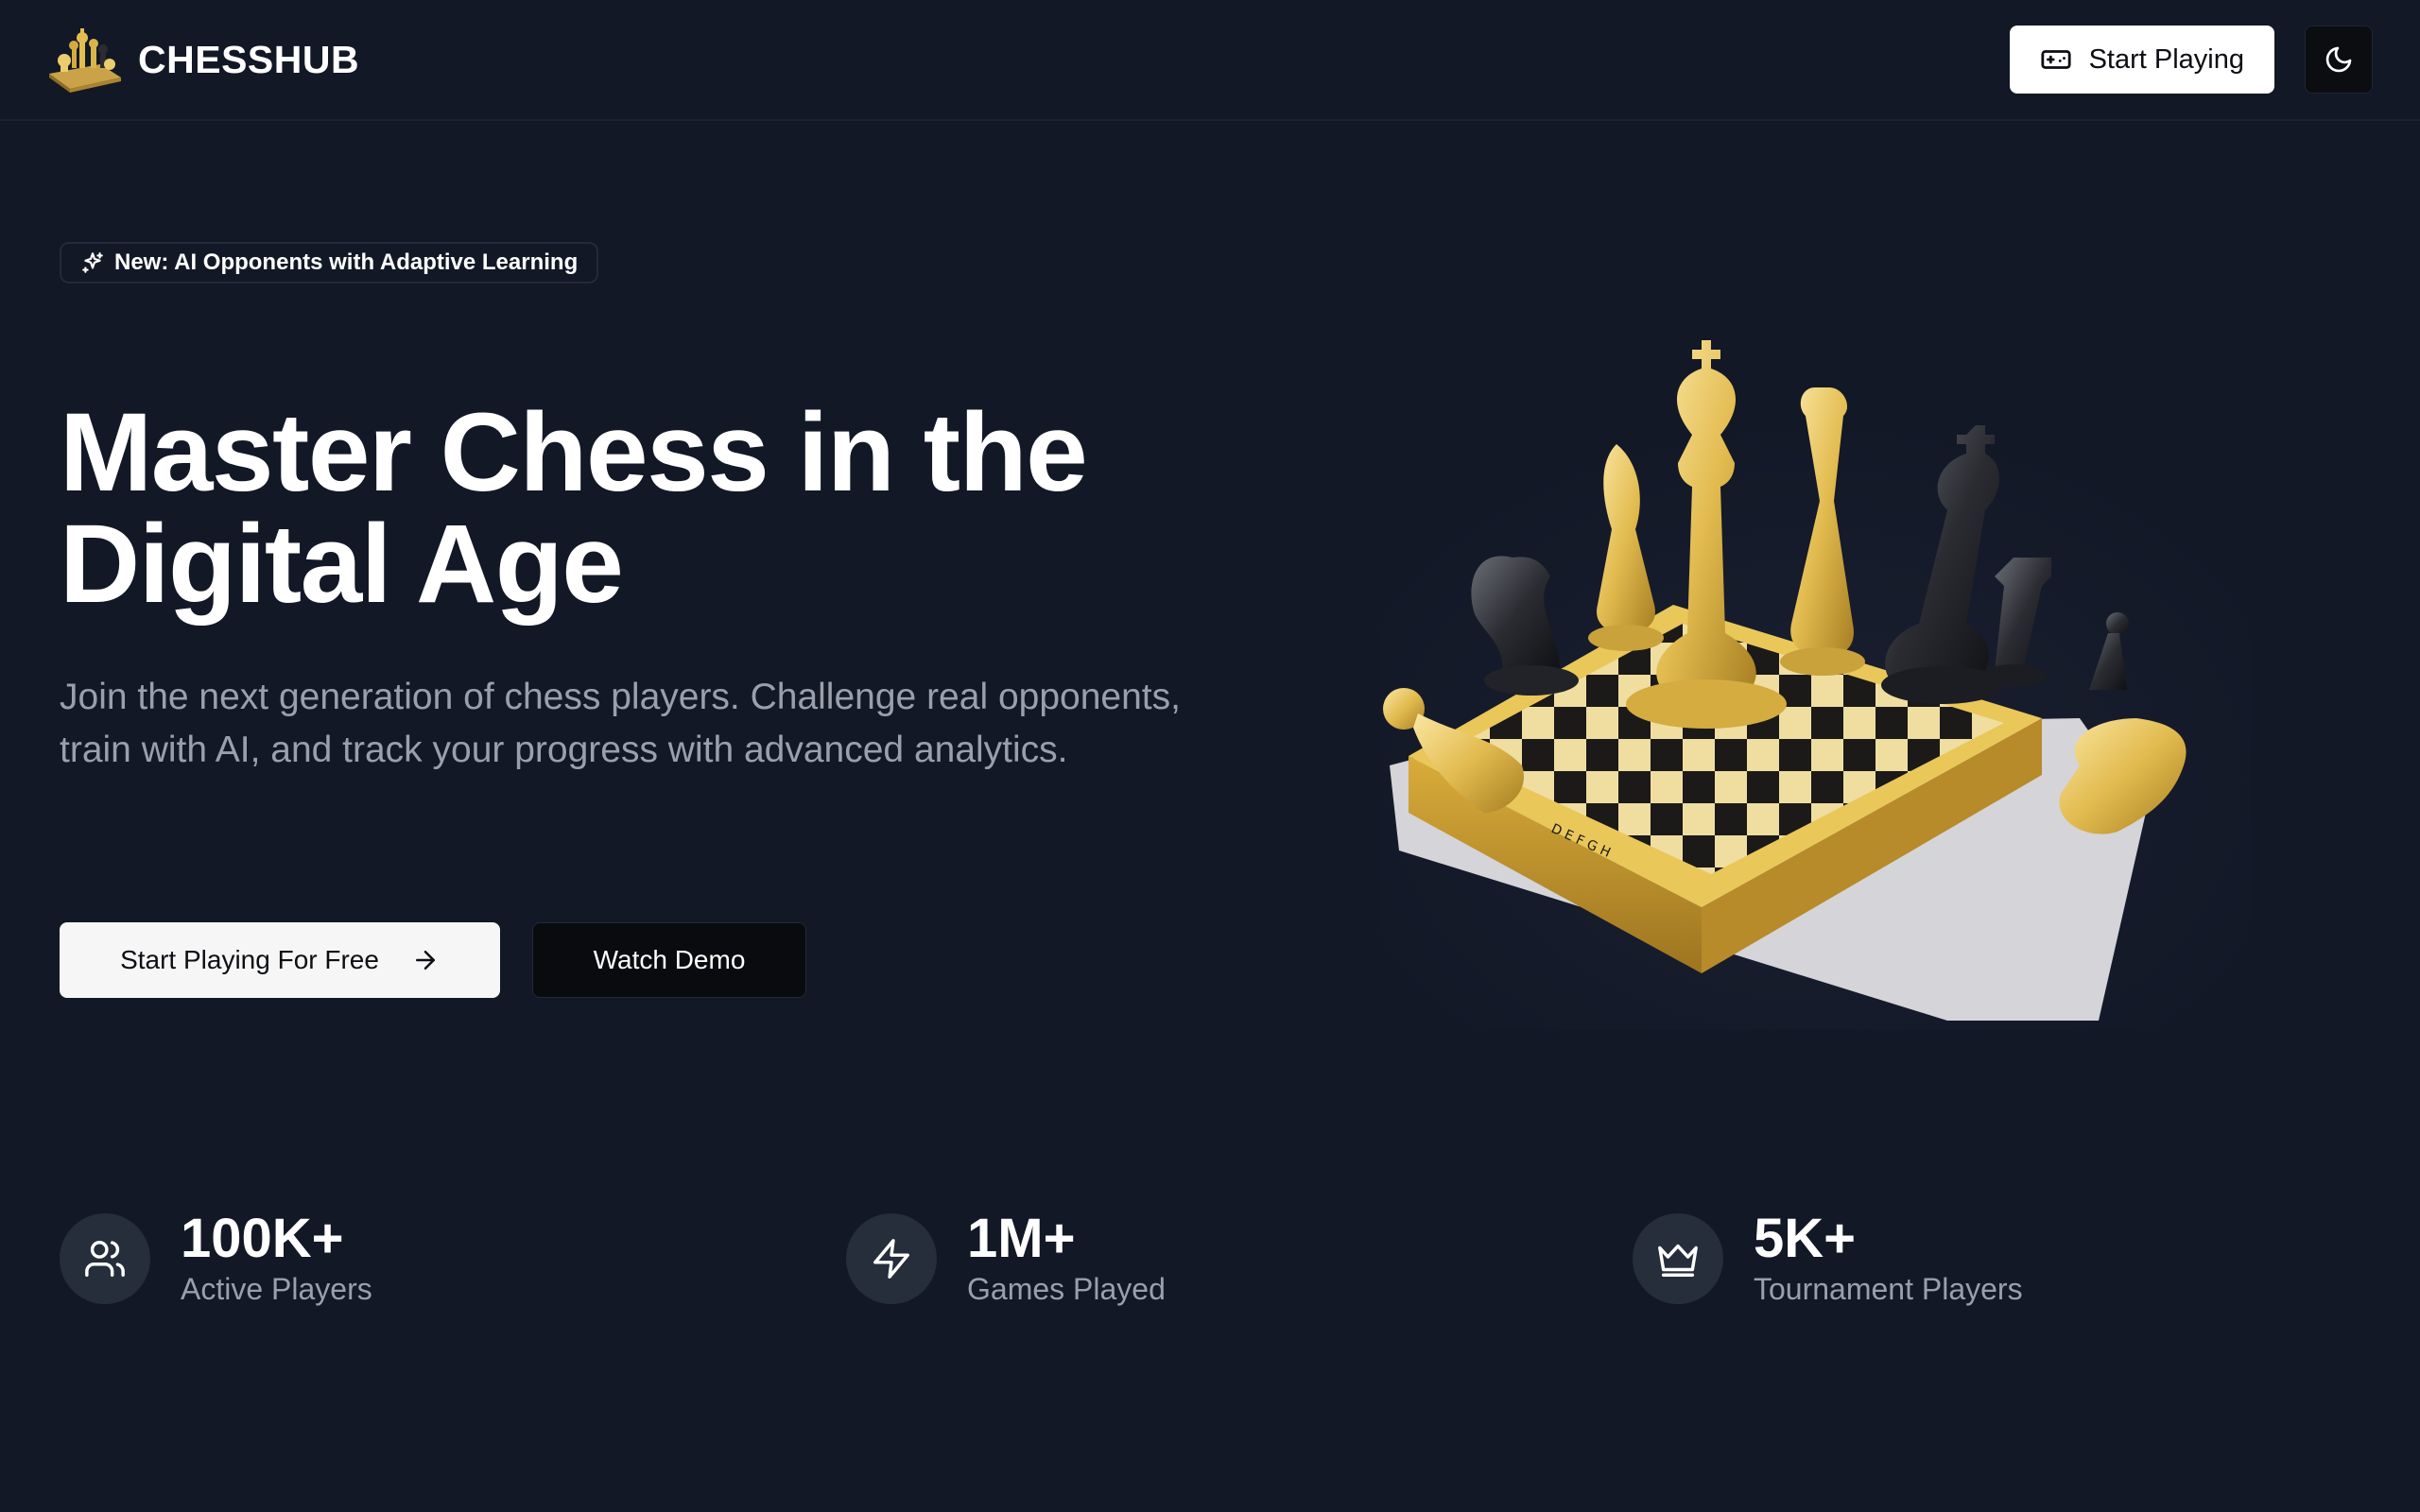 The width and height of the screenshot is (2420, 1512). I want to click on header-actions: Start Playing, so click(2191, 60).